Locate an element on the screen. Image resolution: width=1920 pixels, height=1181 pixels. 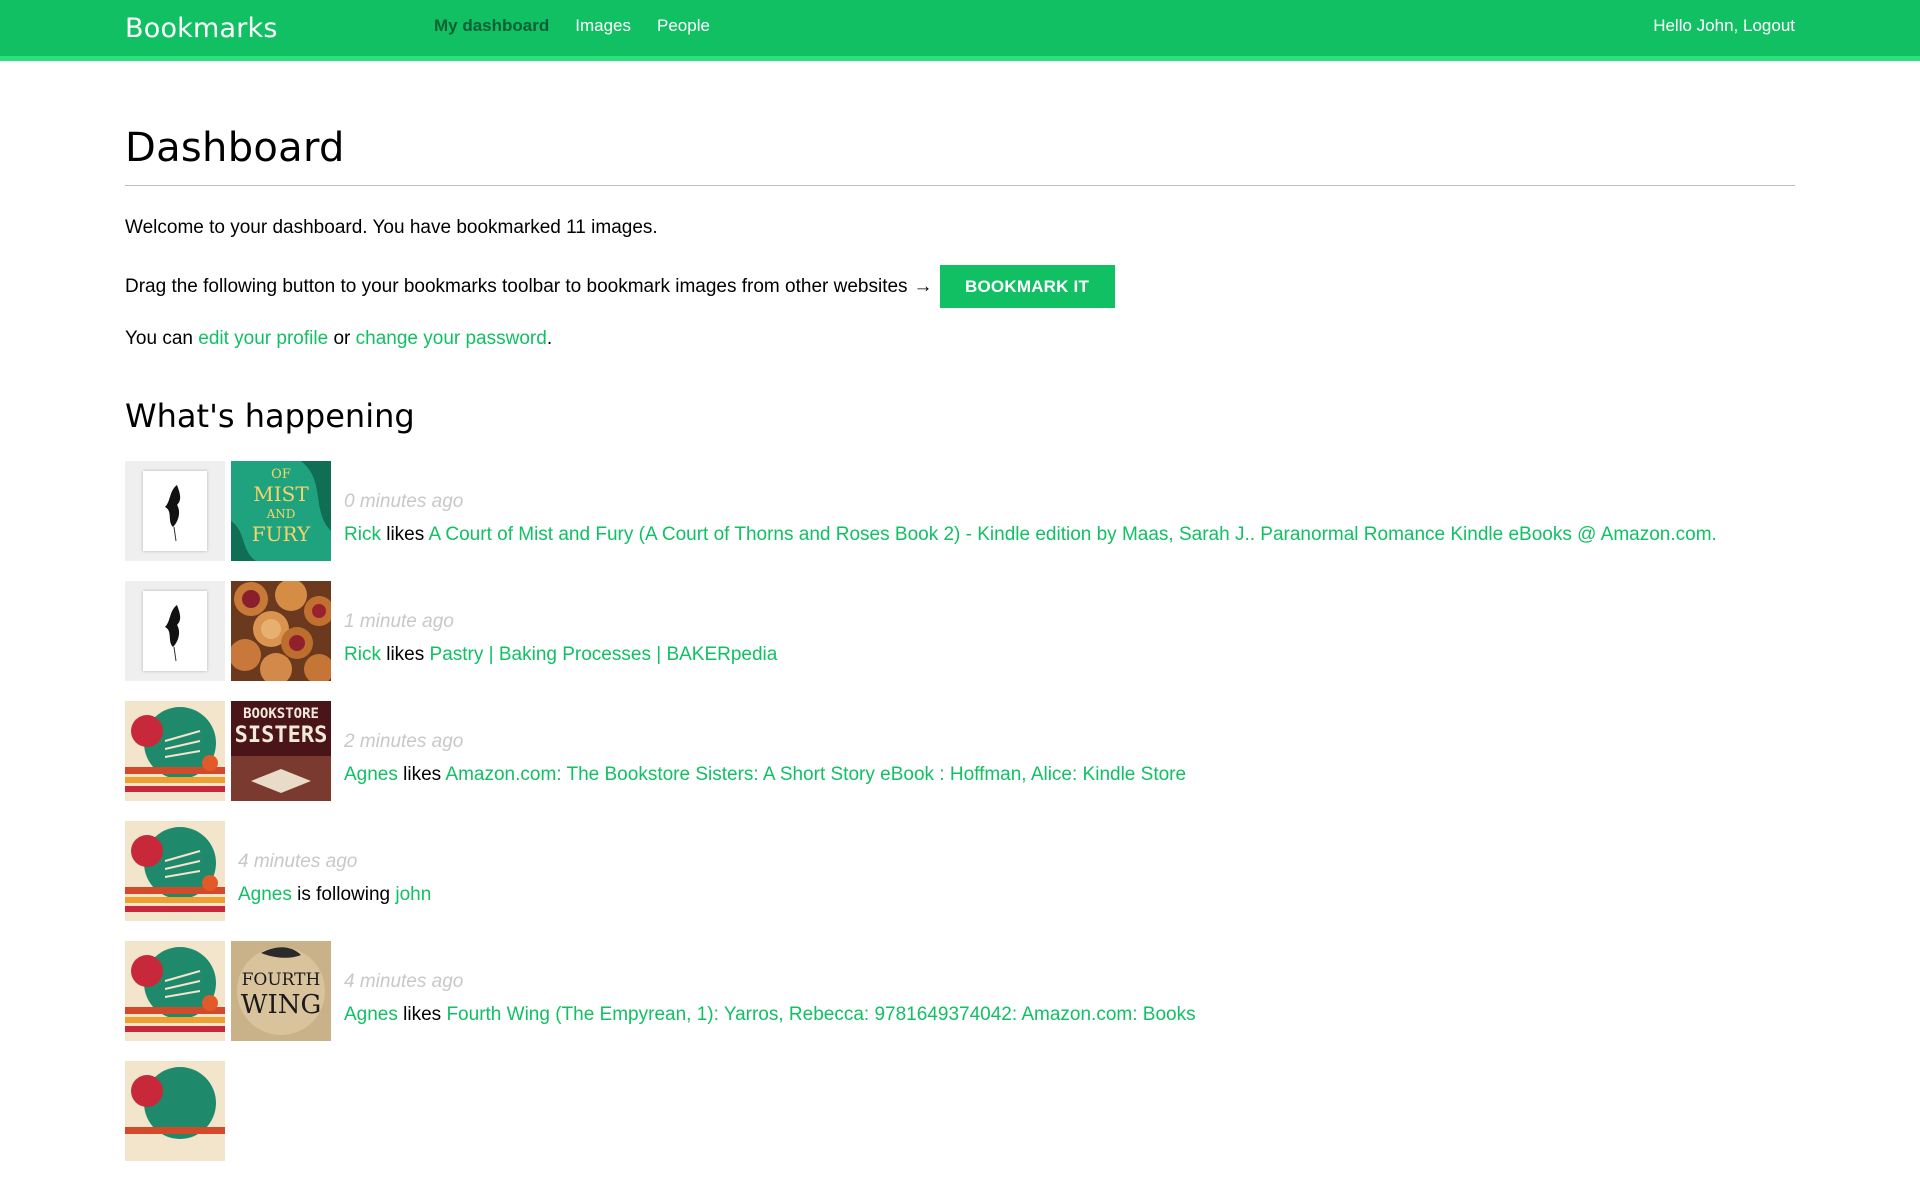
target-image: OF MIST AND FURY is located at coordinates (281, 511).